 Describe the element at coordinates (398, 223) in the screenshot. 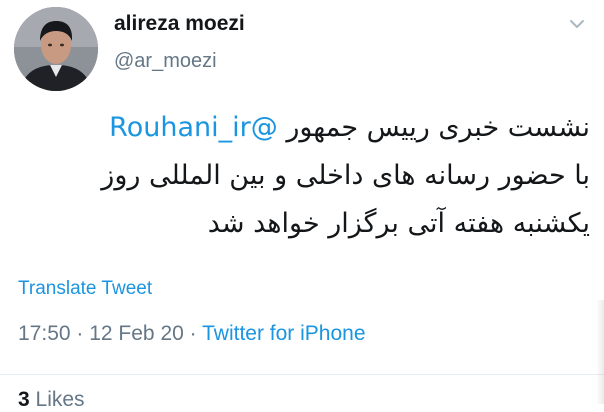

I see `tweet-line-3: یکشنبه هفته آتی برگزار خواهد شد` at that location.